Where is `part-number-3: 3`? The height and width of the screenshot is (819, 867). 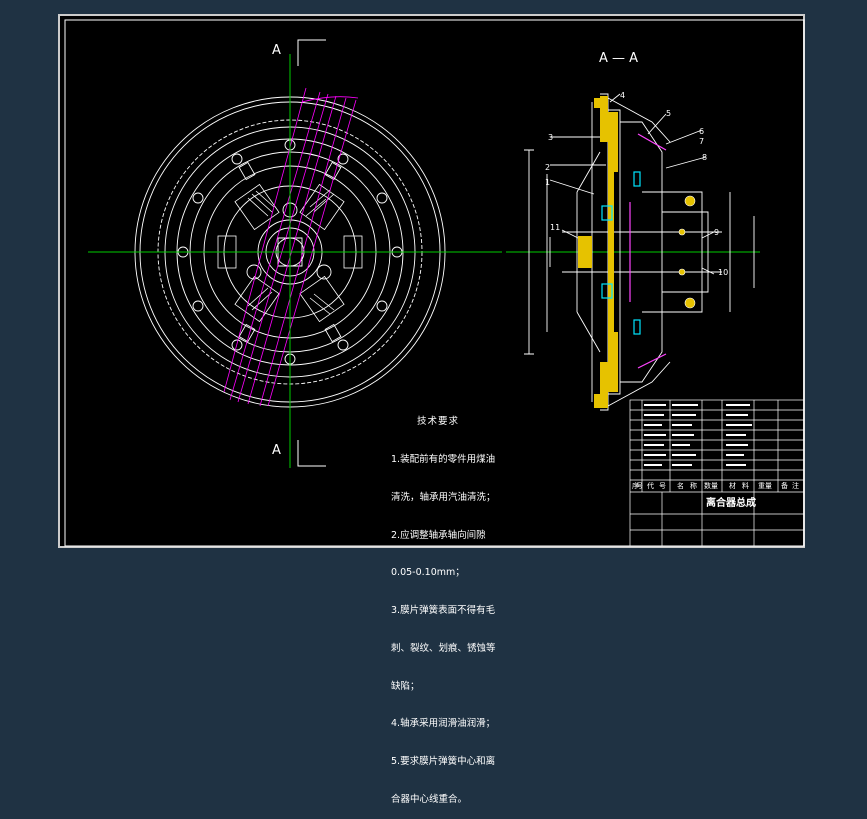
part-number-3: 3 is located at coordinates (550, 137).